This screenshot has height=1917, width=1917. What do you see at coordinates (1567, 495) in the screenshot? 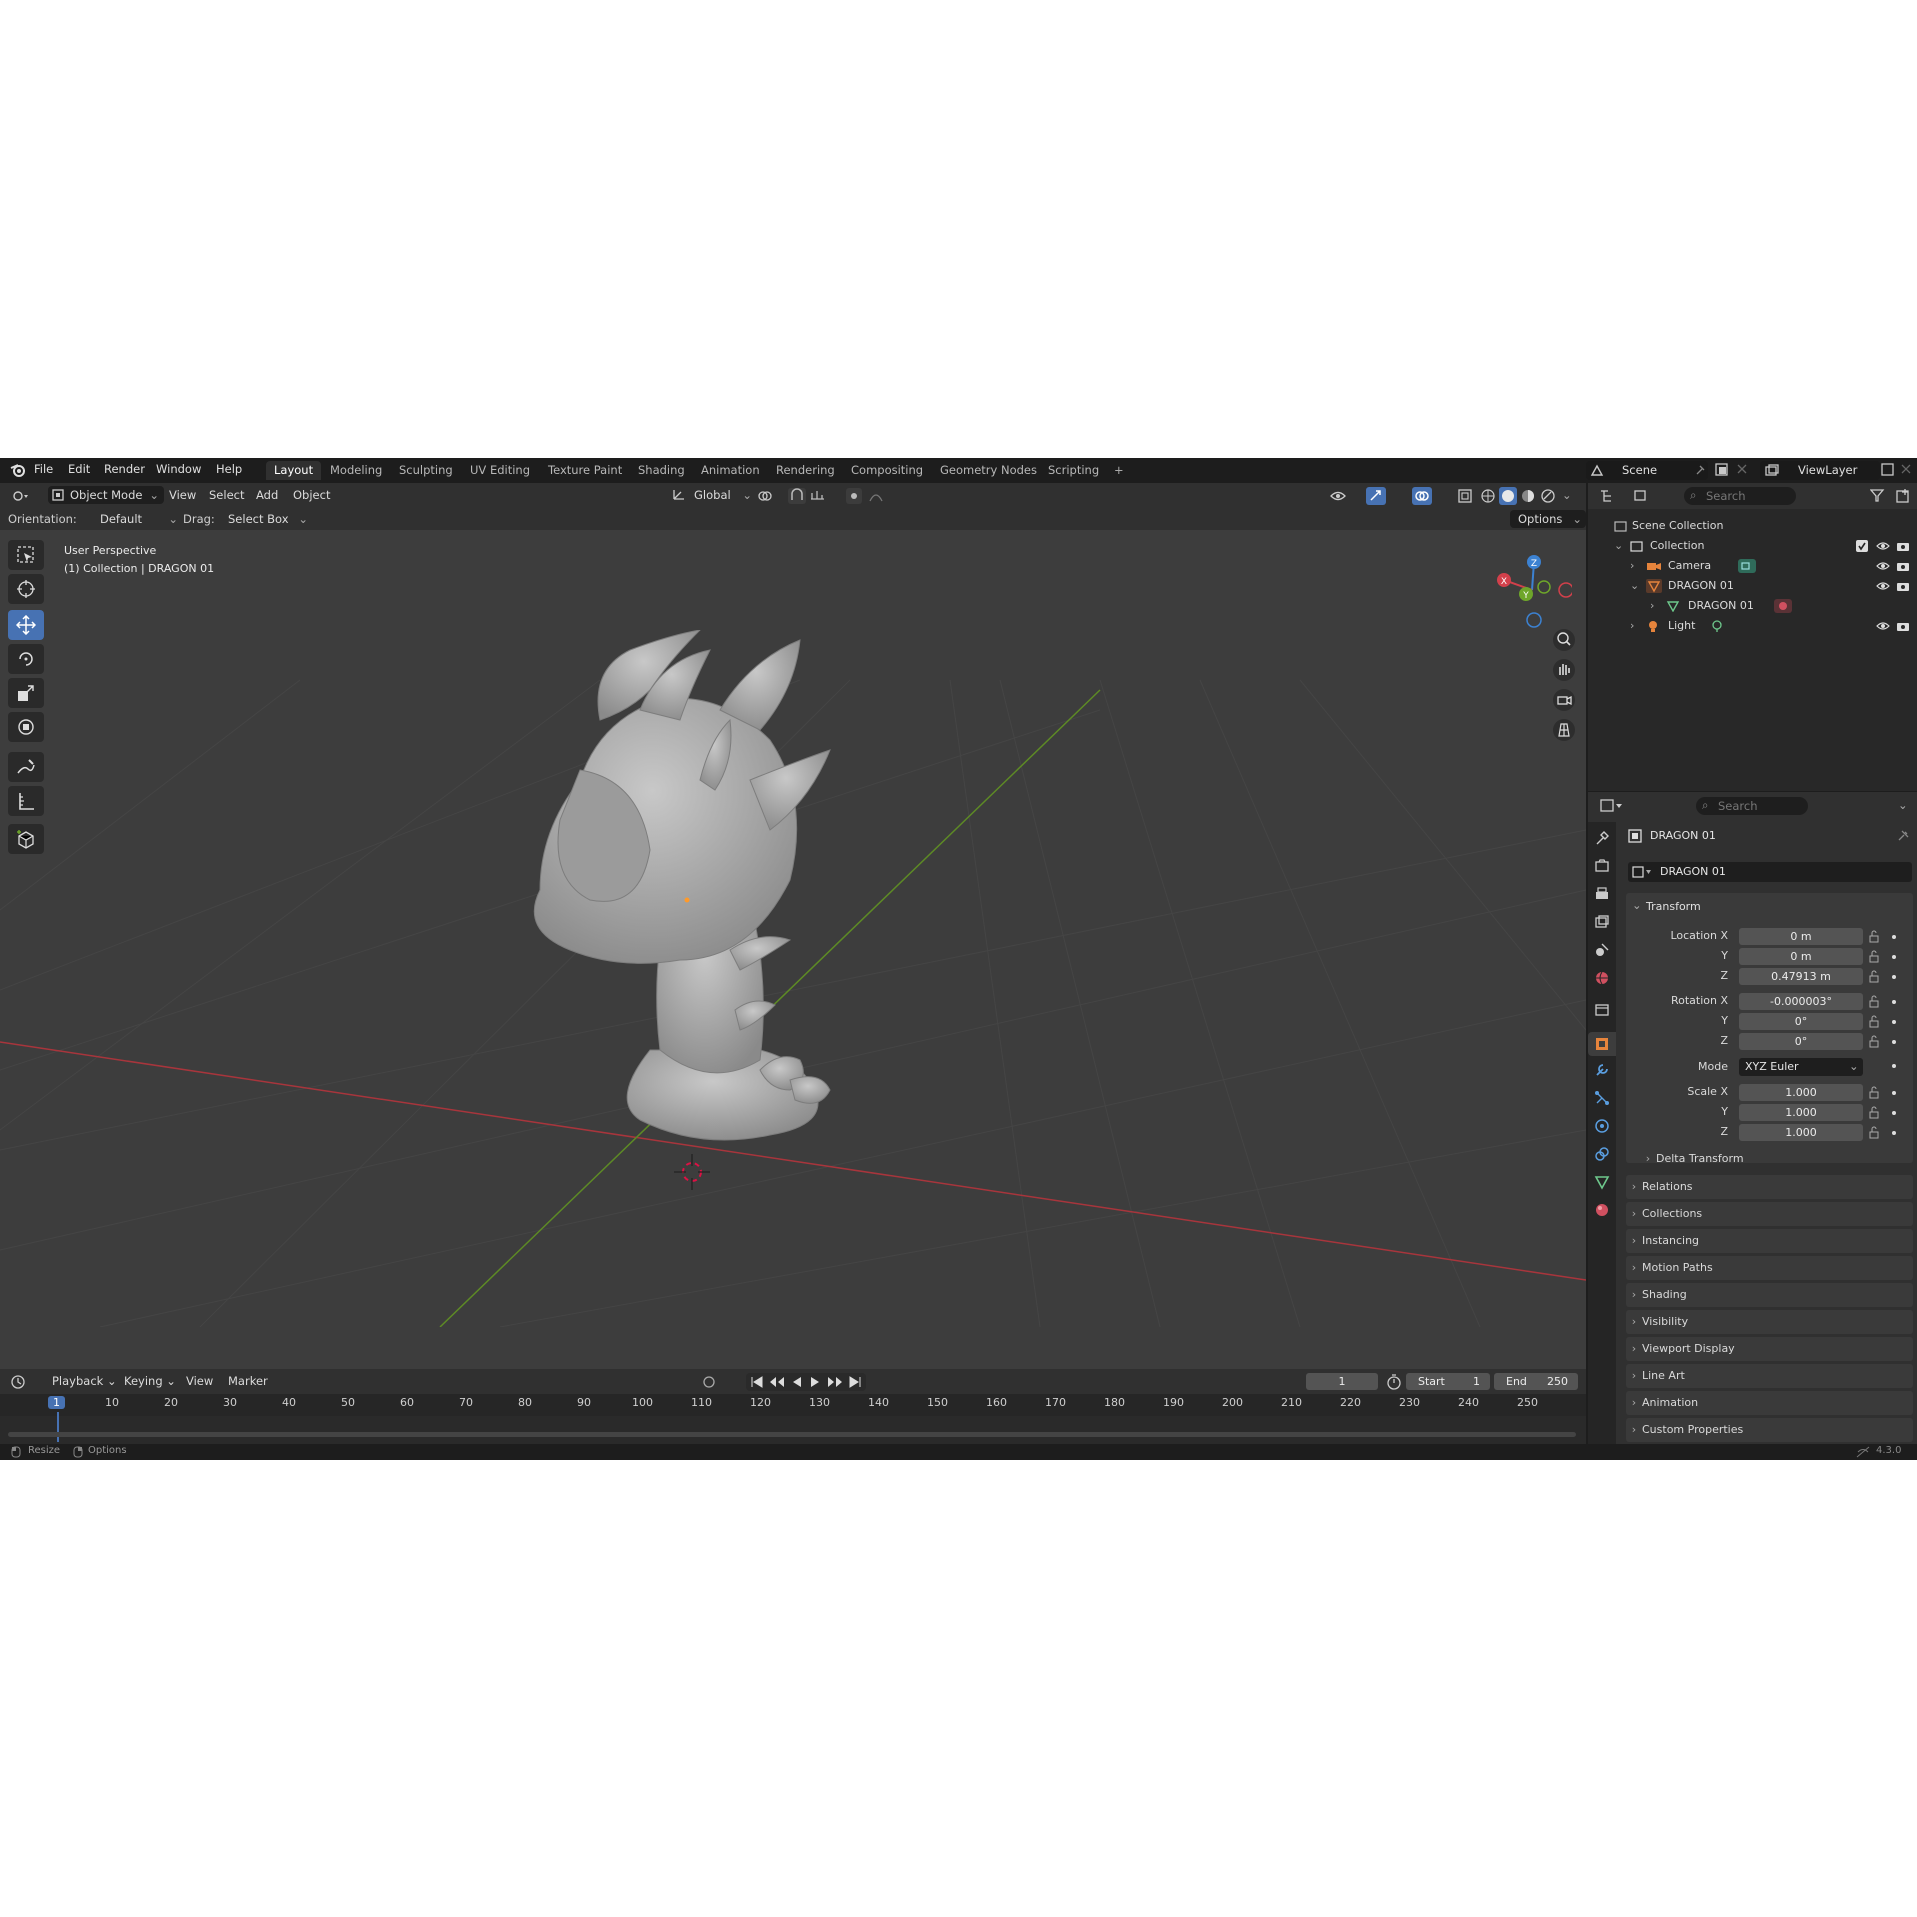
I see `shading-options-chevron-icon: ⌄` at bounding box center [1567, 495].